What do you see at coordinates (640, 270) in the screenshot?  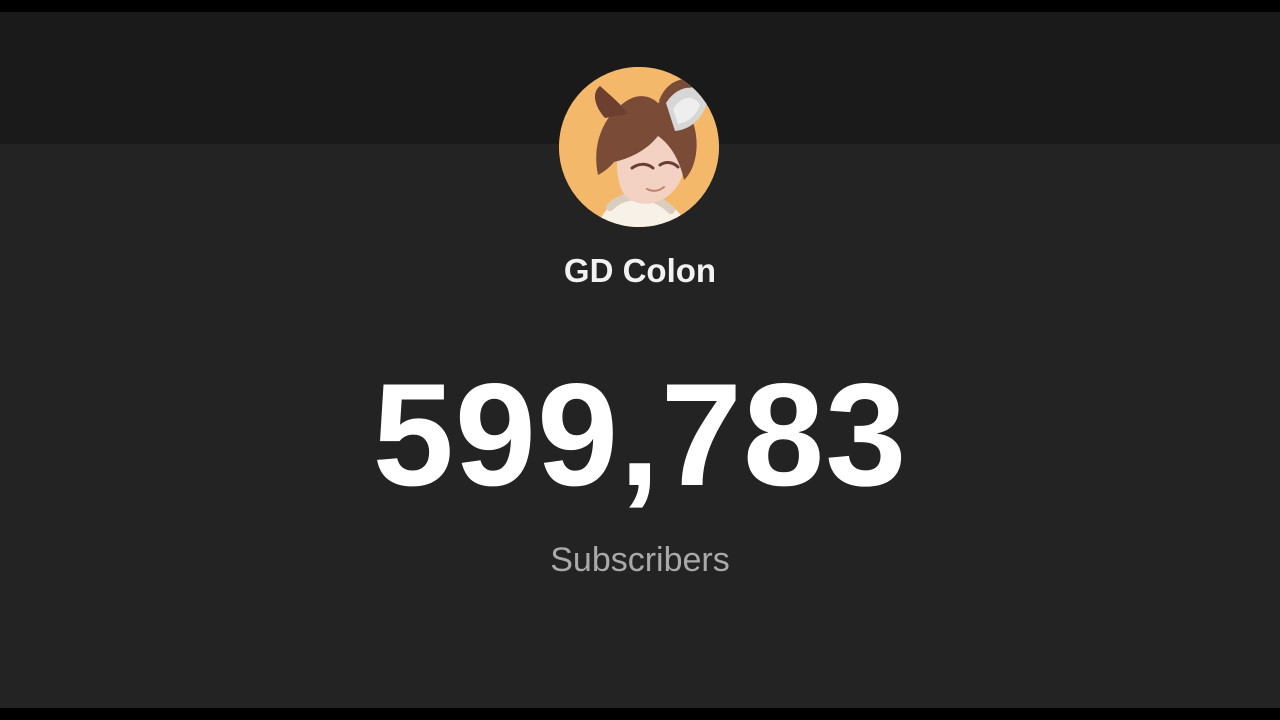 I see `channel-name: GD Colon` at bounding box center [640, 270].